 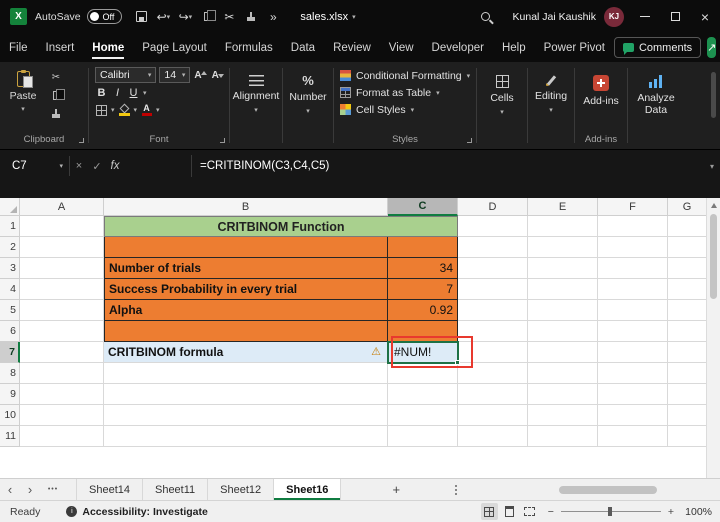 What do you see at coordinates (10, 247) in the screenshot?
I see `row-header: 2` at bounding box center [10, 247].